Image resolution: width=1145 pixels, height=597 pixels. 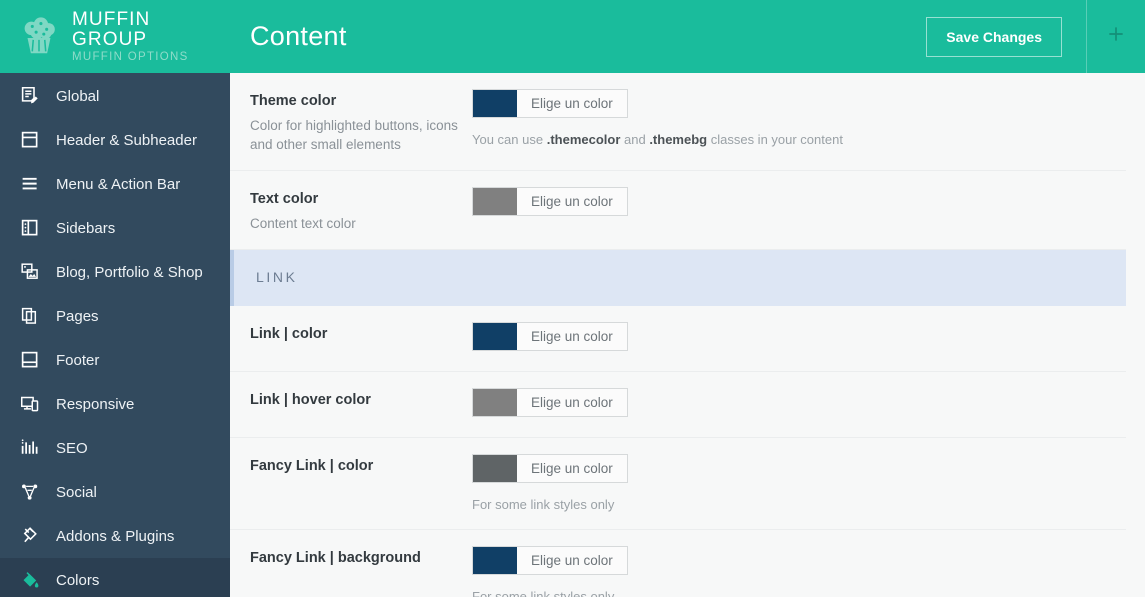 I want to click on sidebar-item-label: Global, so click(x=78, y=96).